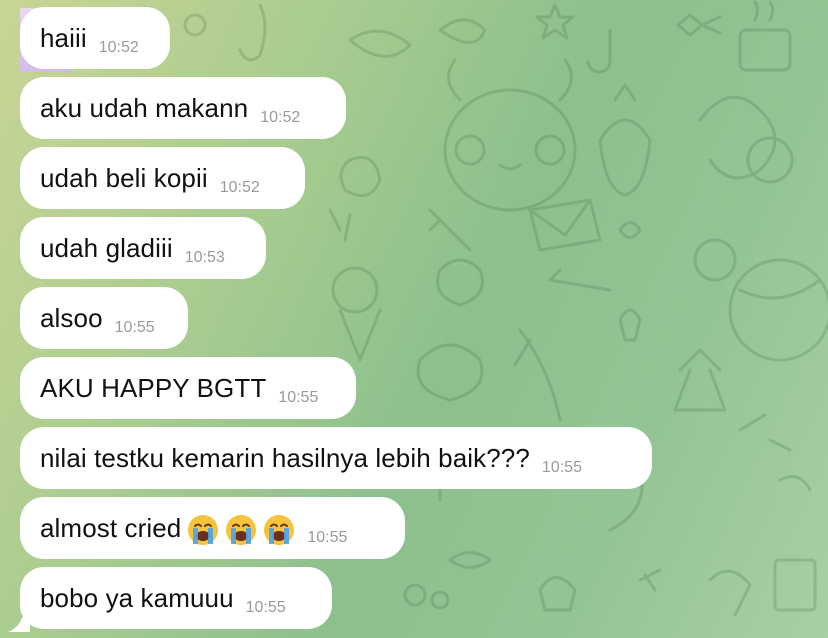 The width and height of the screenshot is (828, 638). I want to click on message-bubble: udah gladiii 10:53, so click(143, 248).